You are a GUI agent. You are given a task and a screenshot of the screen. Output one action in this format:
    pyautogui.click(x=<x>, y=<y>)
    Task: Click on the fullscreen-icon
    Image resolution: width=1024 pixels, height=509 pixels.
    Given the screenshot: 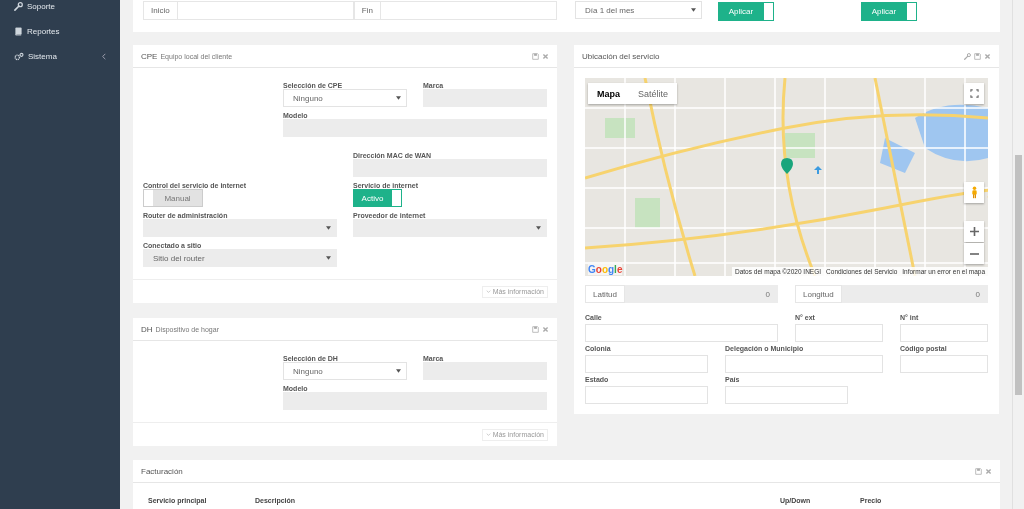 What is the action you would take?
    pyautogui.click(x=974, y=93)
    